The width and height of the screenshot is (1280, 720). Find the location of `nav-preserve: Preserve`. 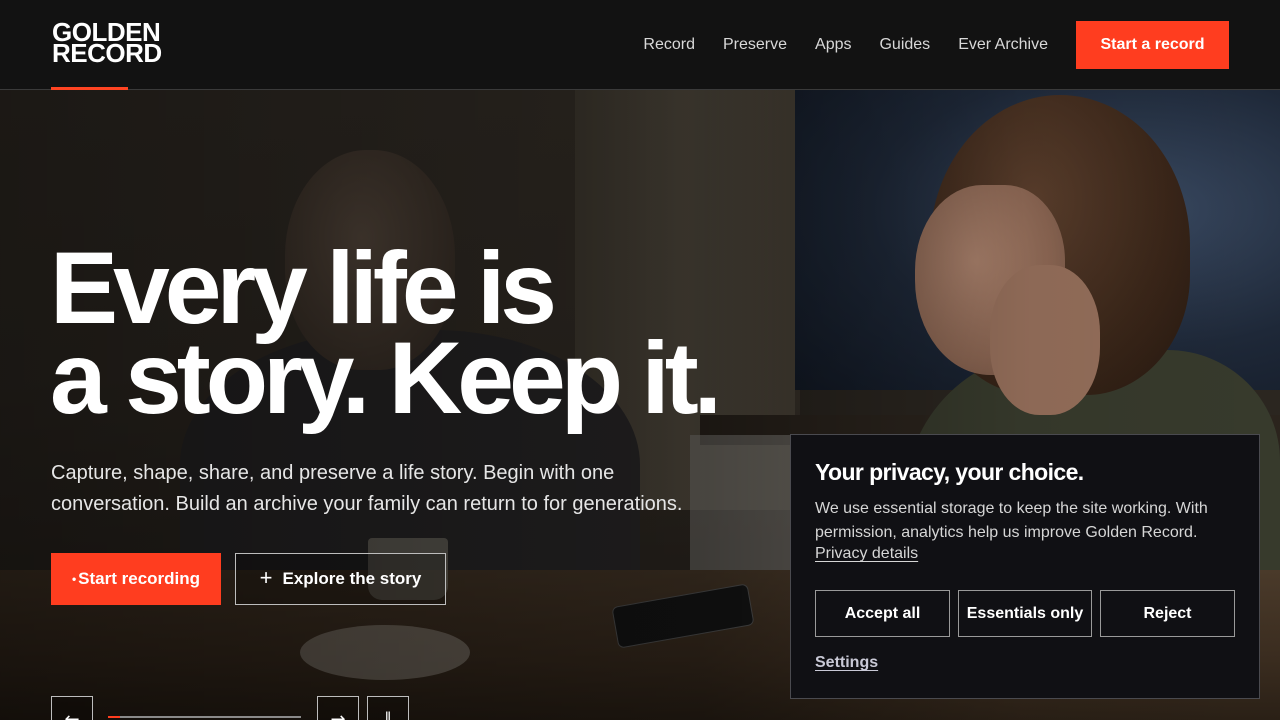

nav-preserve: Preserve is located at coordinates (755, 45).